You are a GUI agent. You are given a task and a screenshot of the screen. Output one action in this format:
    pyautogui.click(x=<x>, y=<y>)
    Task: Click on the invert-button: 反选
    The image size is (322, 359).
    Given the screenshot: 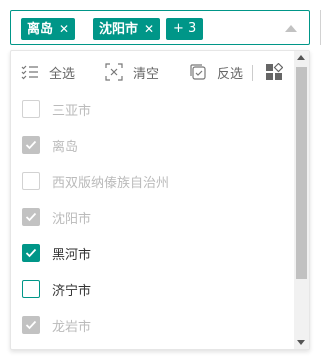 What is the action you would take?
    pyautogui.click(x=216, y=72)
    